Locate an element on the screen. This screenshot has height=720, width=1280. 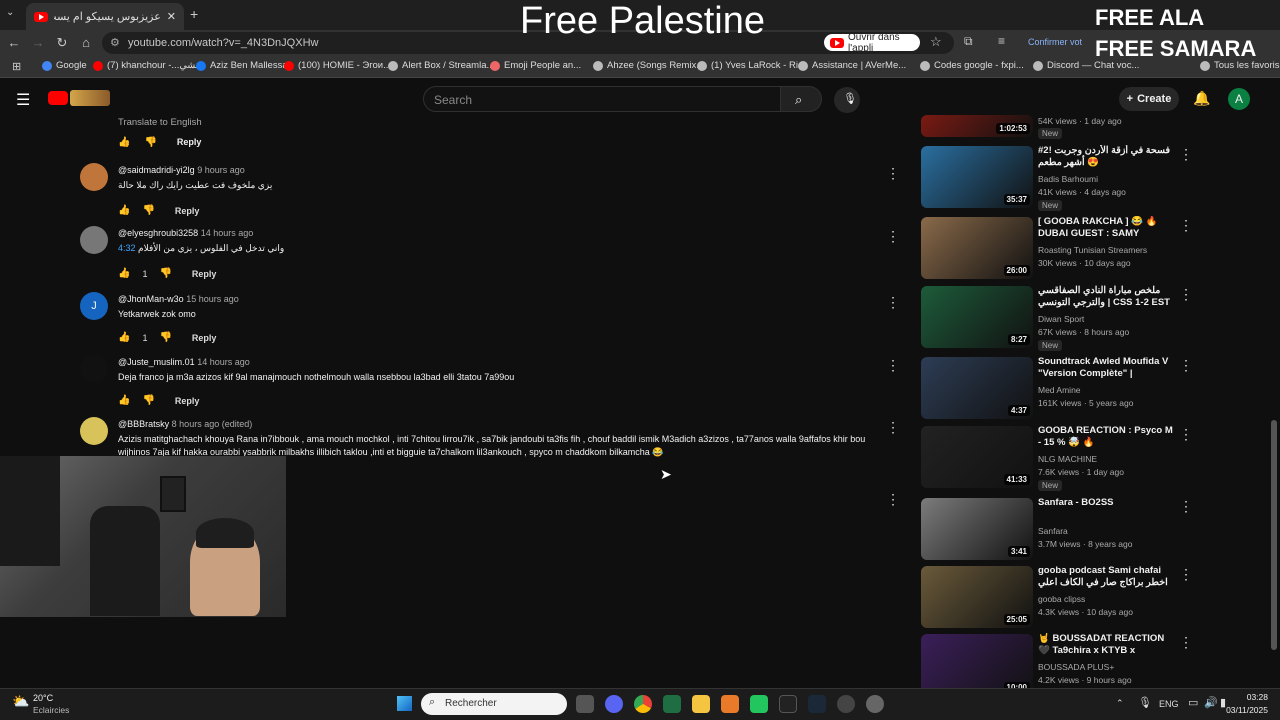
menu-icon: ☰ is located at coordinates (23, 100).